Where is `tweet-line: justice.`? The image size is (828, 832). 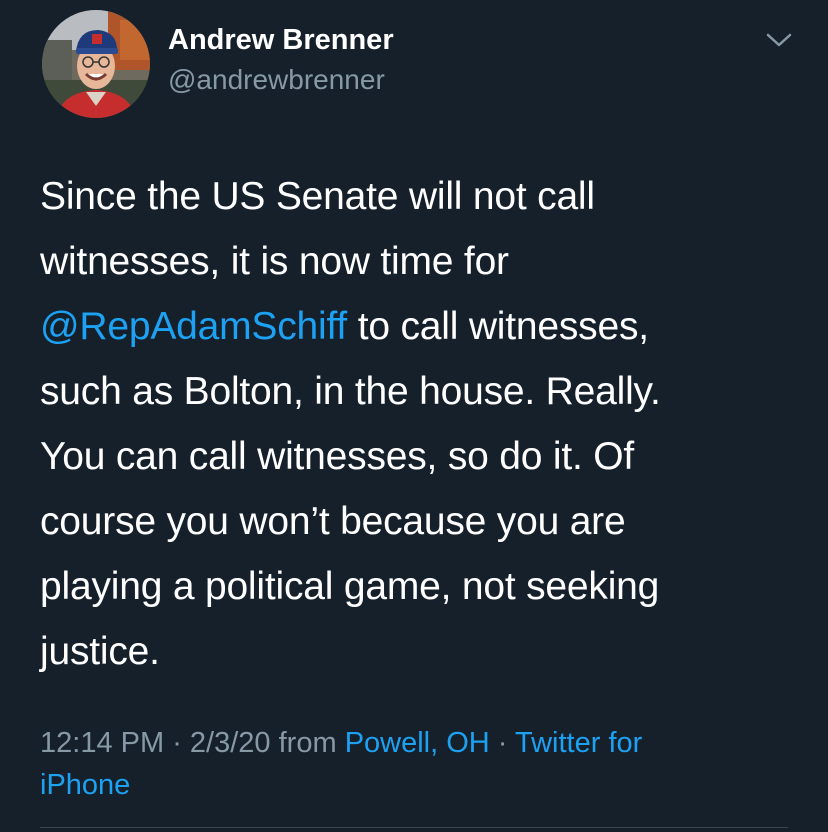
tweet-line: justice. is located at coordinates (100, 651).